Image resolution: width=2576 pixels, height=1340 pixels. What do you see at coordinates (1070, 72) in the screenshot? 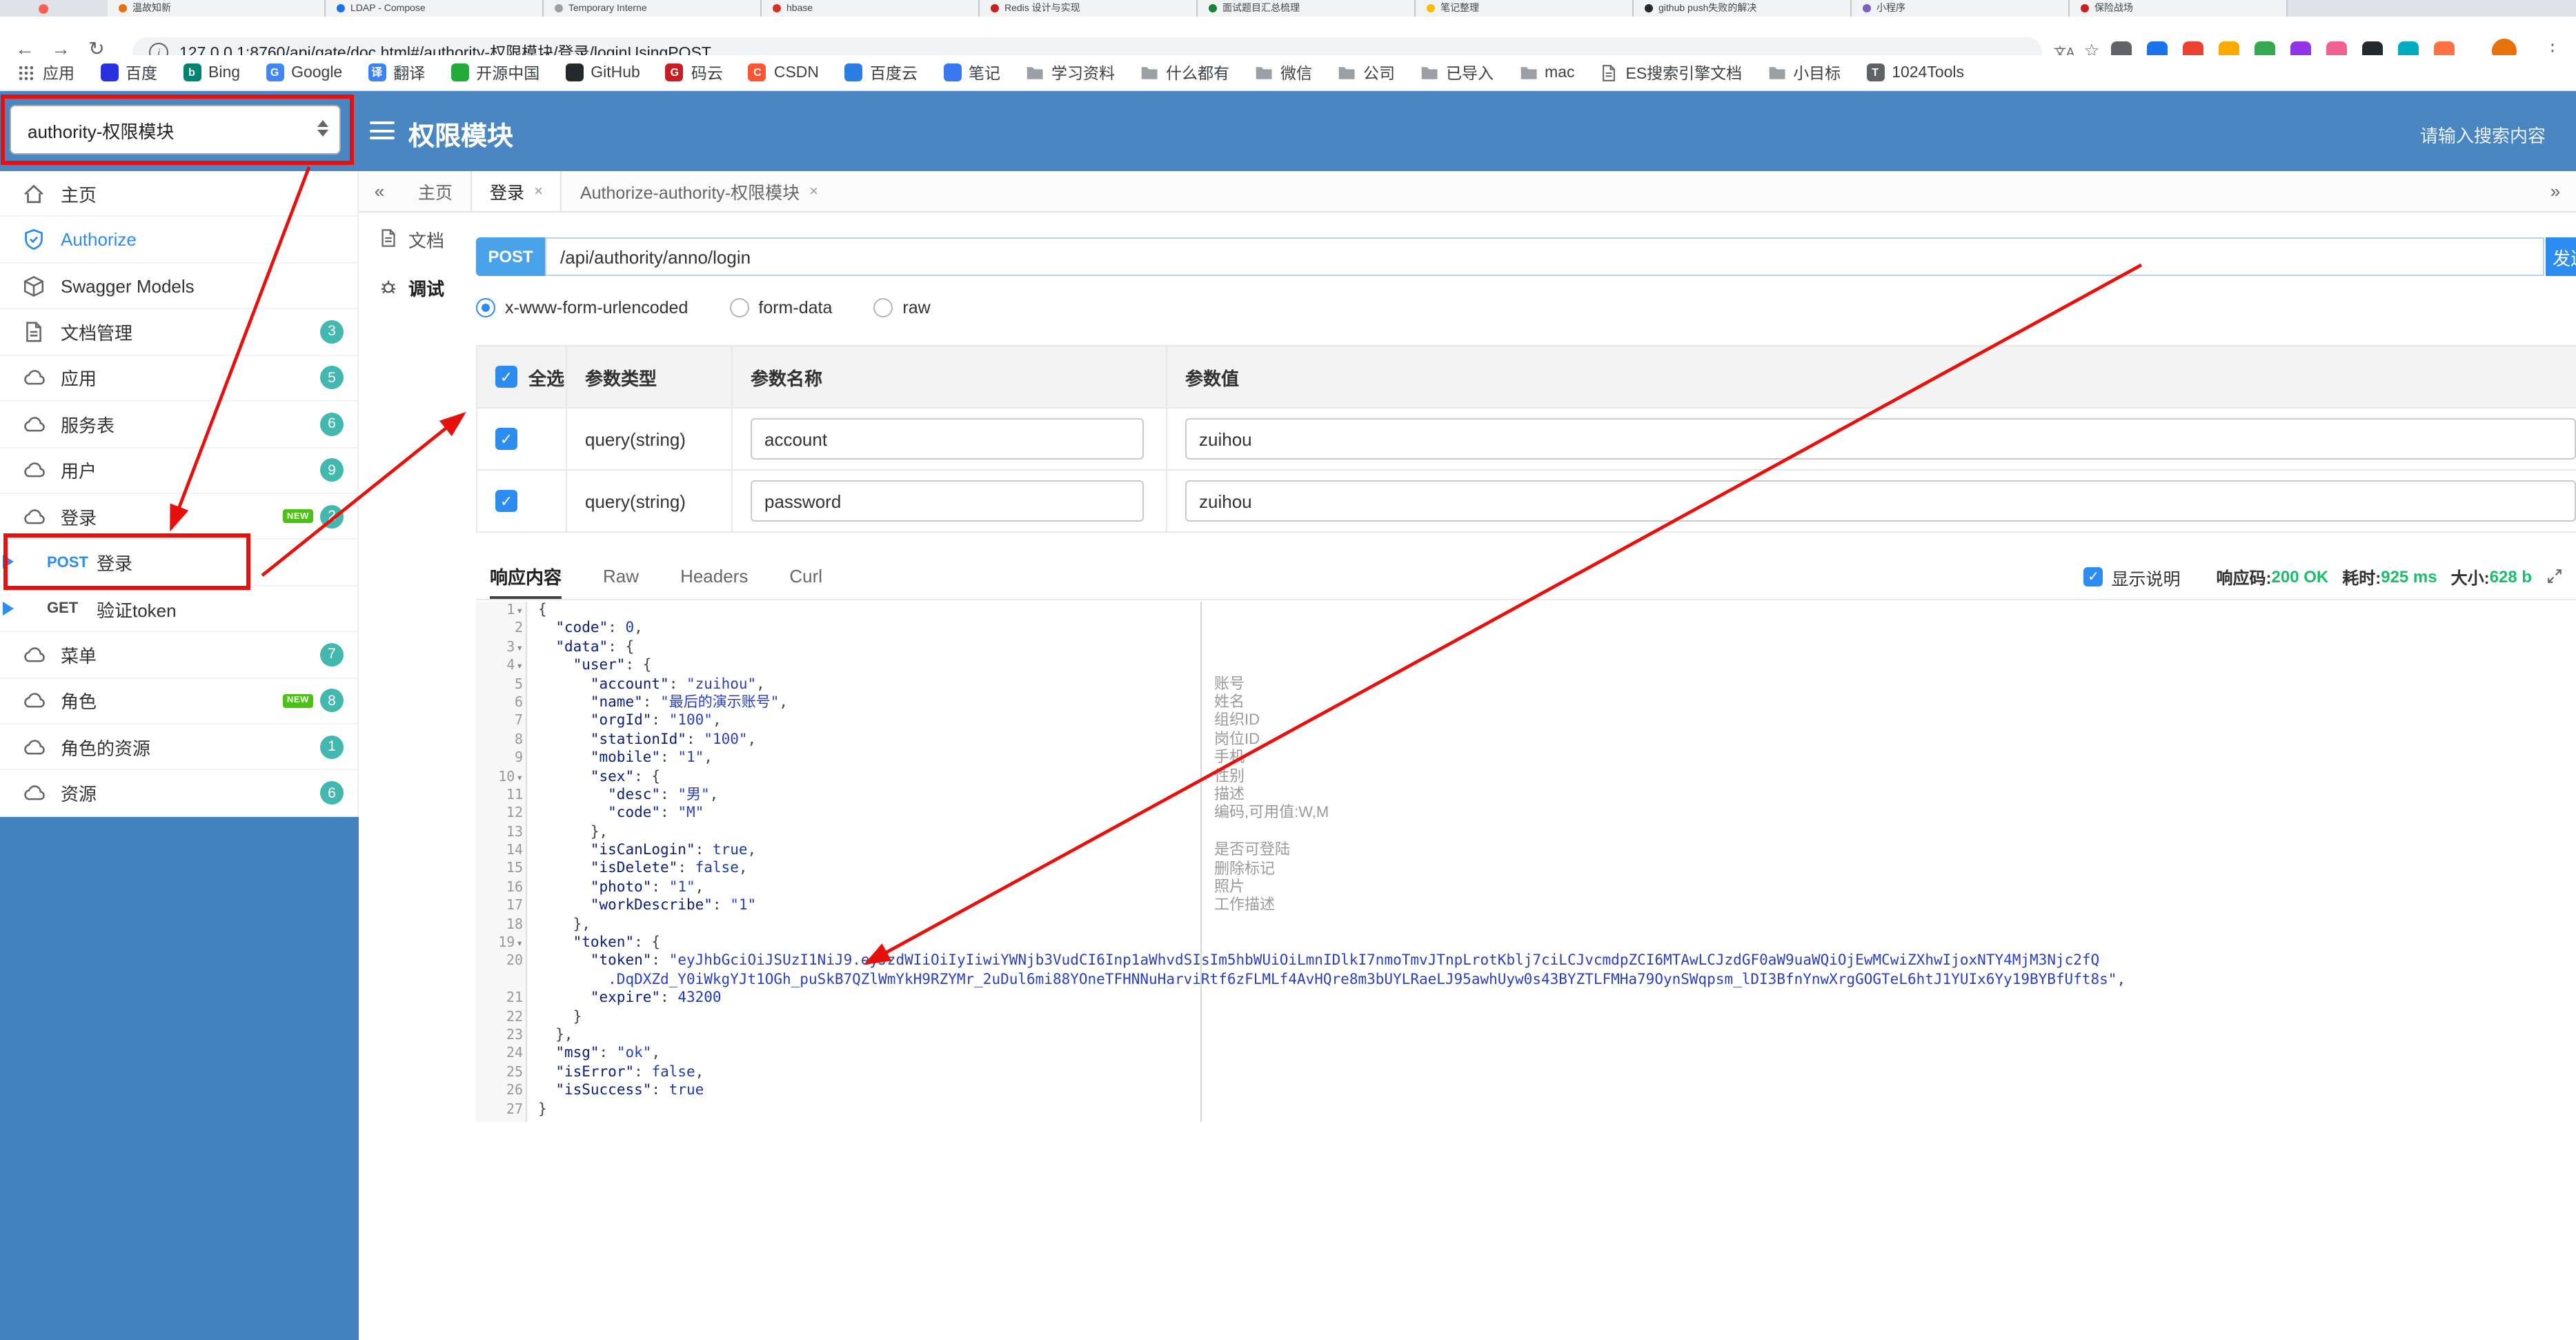
I see `bookmark-folder: 学习资料` at bounding box center [1070, 72].